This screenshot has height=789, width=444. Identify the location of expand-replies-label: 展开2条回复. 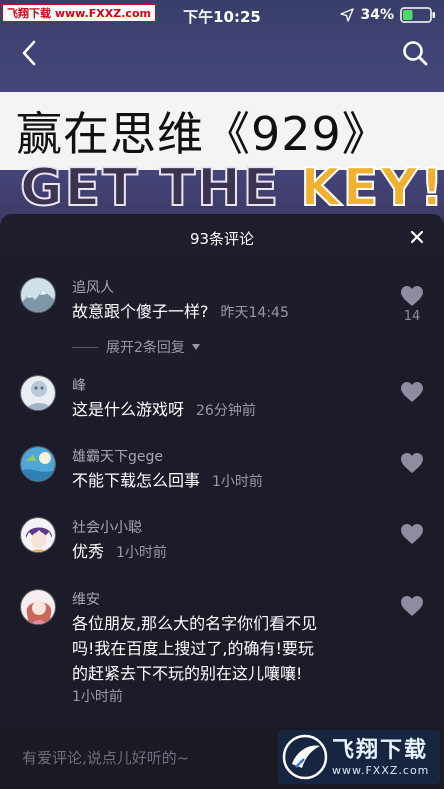
(145, 348).